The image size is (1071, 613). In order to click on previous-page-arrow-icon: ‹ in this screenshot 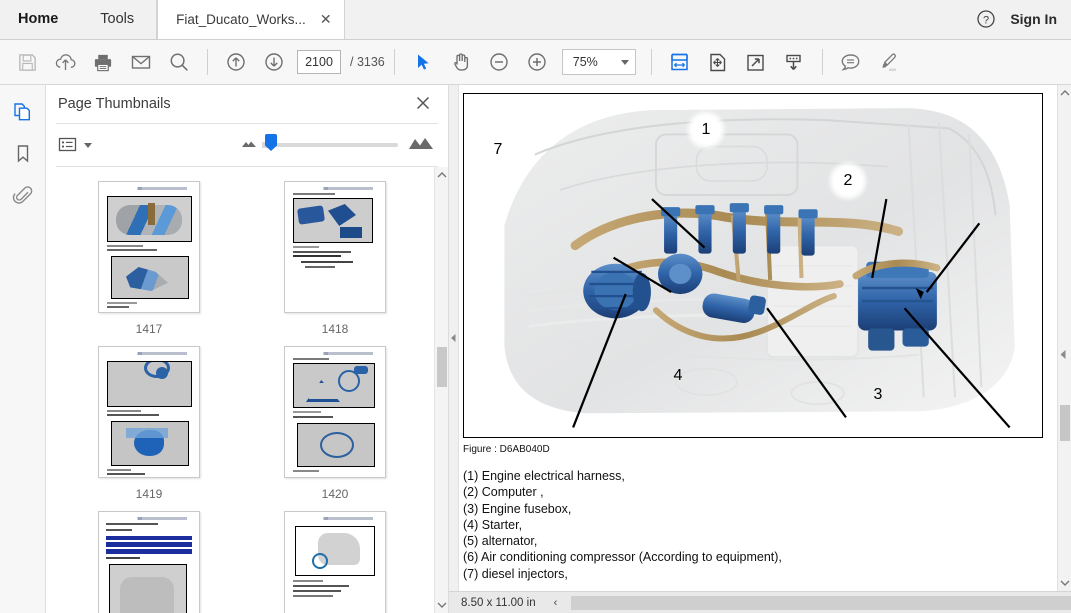, I will do `click(556, 603)`.